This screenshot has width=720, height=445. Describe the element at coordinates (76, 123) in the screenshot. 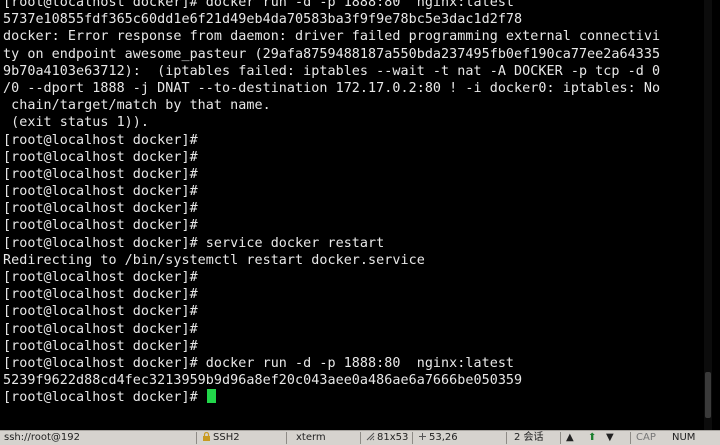

I see `terminal-line-text: (exit status 1)).` at that location.